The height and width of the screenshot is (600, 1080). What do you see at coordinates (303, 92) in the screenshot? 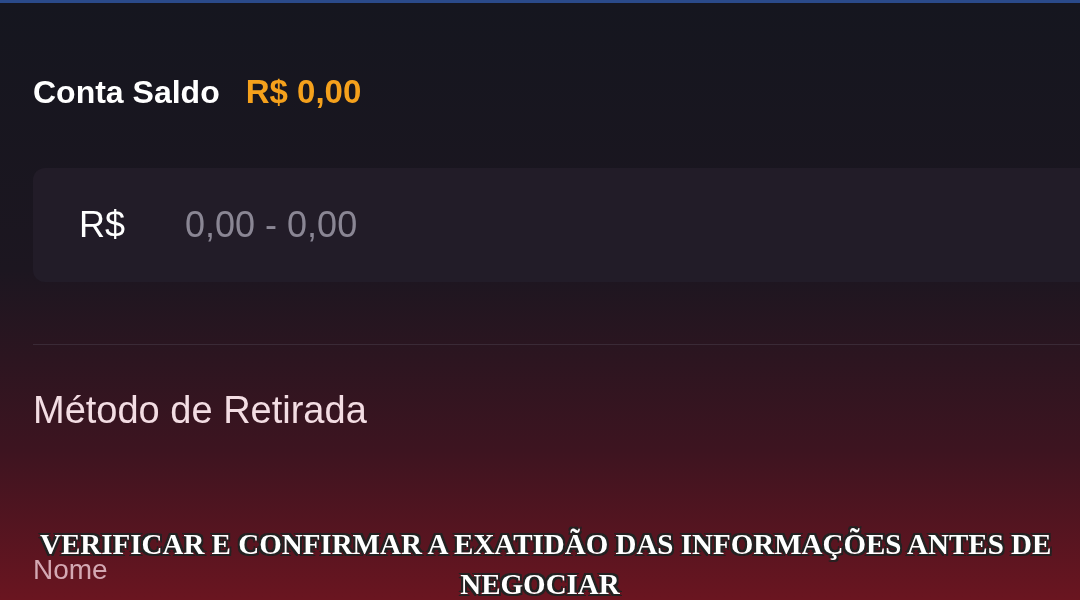
I see `balance-value: R$ 0,00` at bounding box center [303, 92].